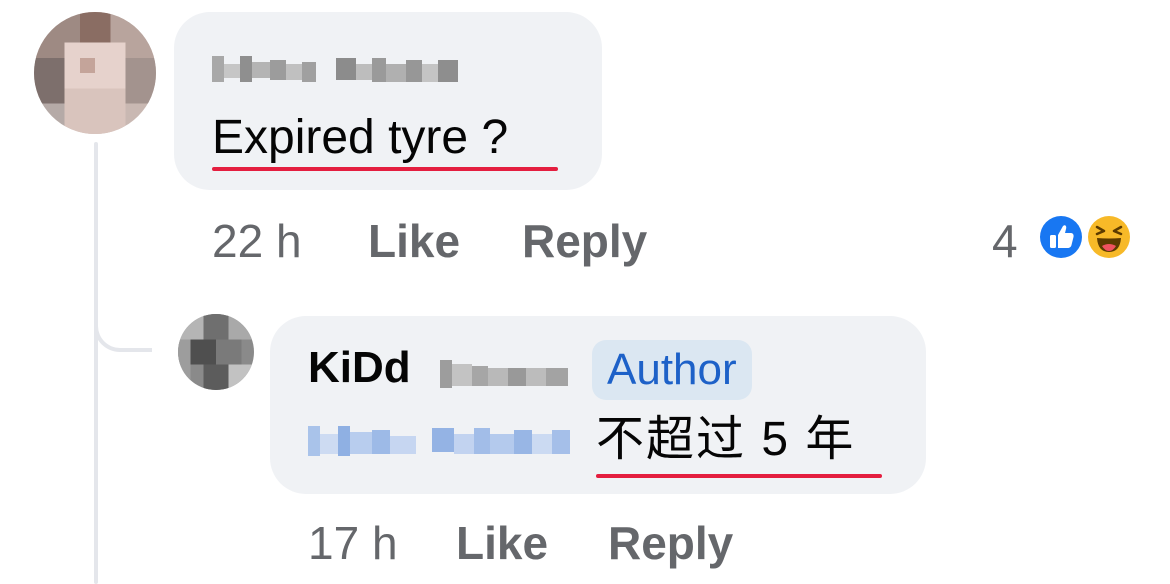  What do you see at coordinates (726, 439) in the screenshot?
I see `reply-text: 不超过 5 年` at bounding box center [726, 439].